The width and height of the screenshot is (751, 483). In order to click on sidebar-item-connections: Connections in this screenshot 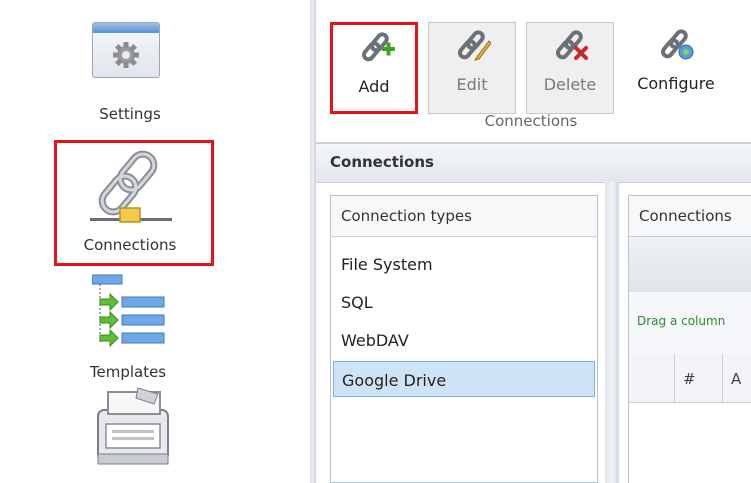, I will do `click(130, 245)`.